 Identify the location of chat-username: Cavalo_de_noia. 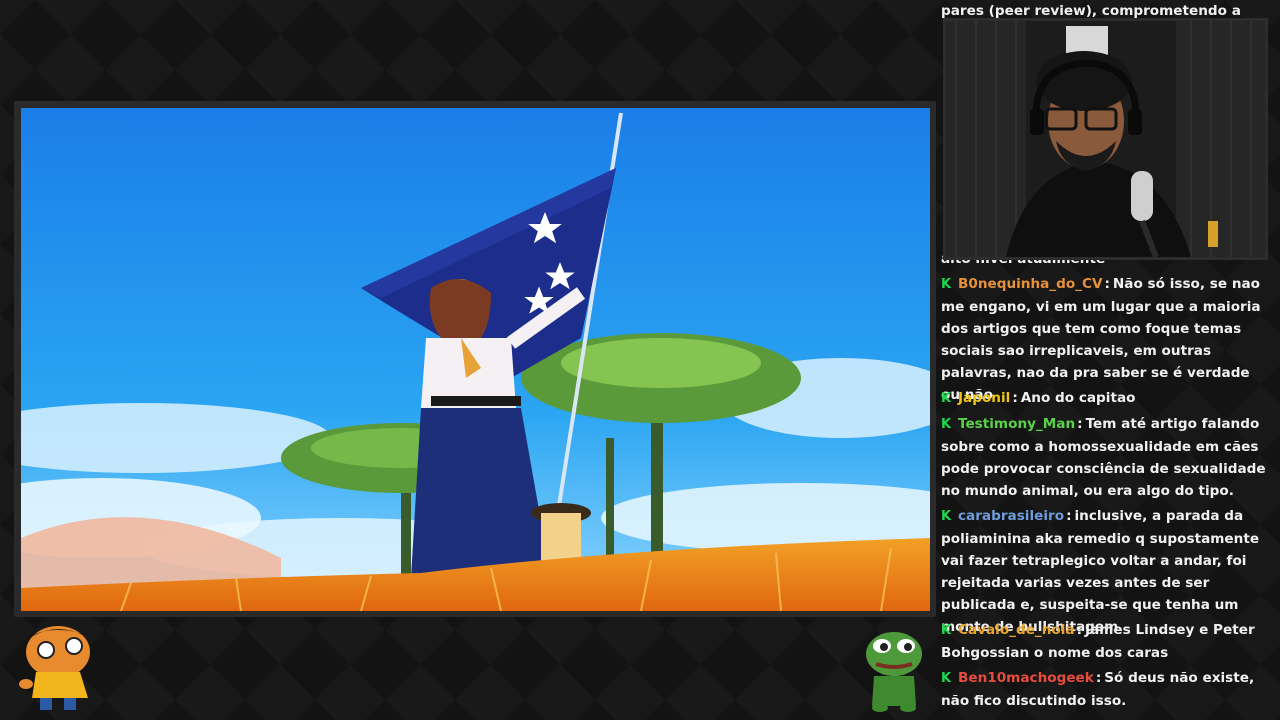
(1016, 630).